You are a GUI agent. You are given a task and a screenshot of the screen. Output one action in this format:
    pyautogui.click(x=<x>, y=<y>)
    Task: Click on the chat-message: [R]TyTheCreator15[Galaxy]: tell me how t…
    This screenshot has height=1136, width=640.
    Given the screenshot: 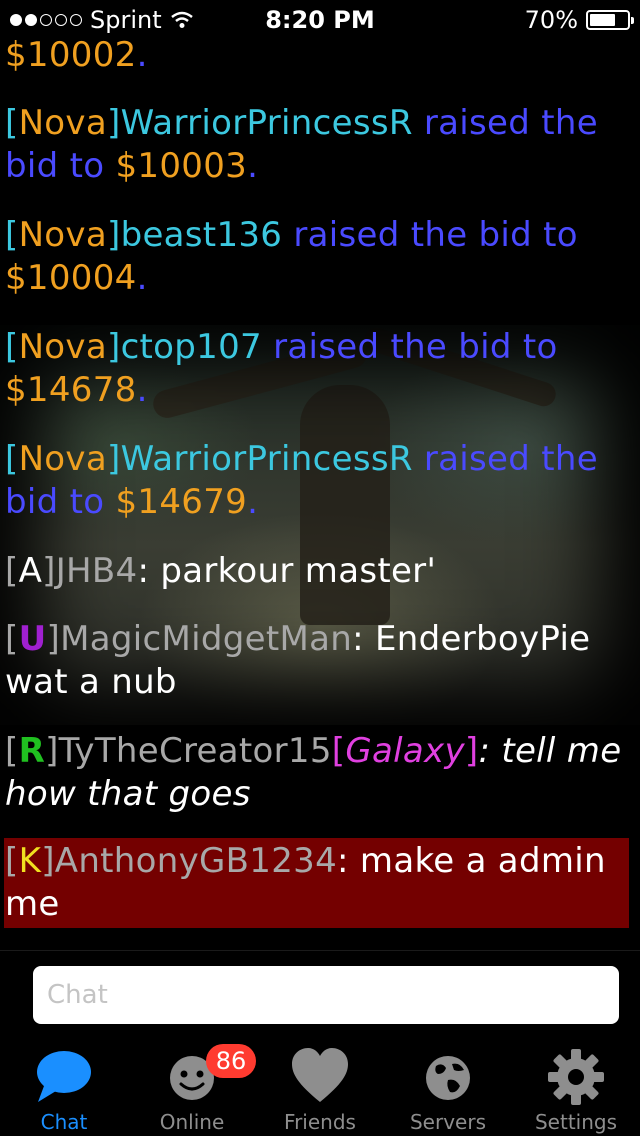 What is the action you would take?
    pyautogui.click(x=319, y=772)
    